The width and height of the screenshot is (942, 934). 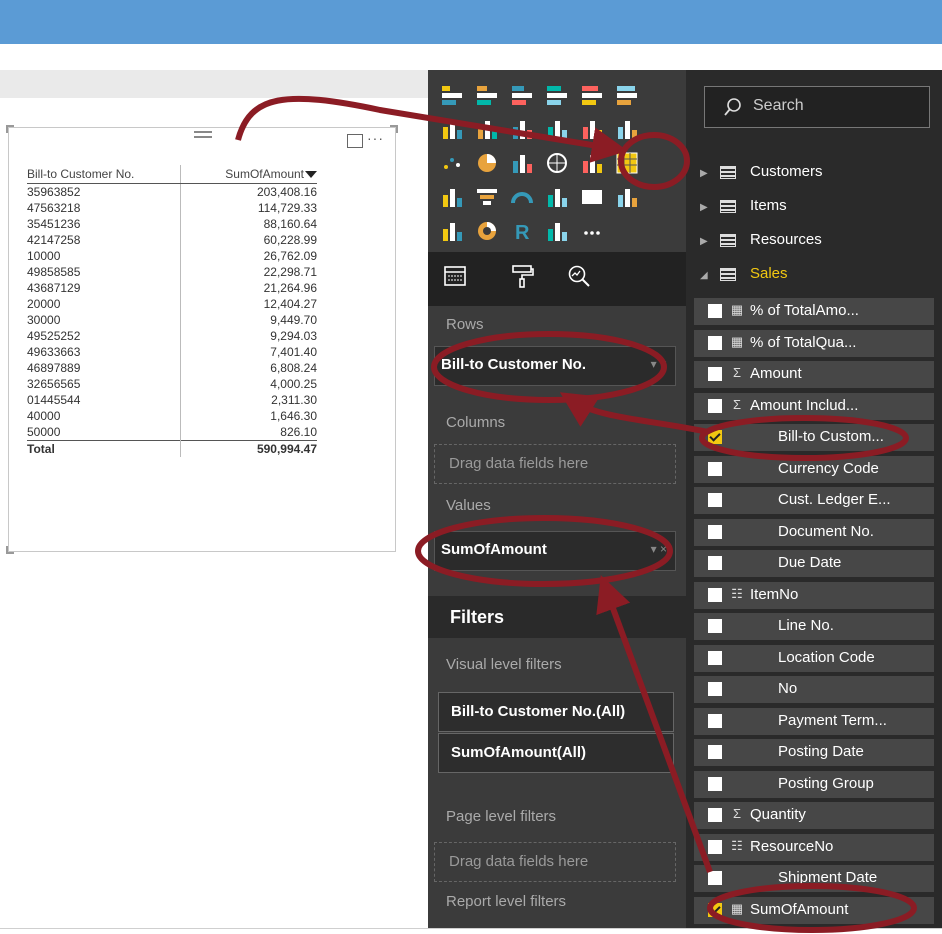 What do you see at coordinates (814, 878) in the screenshot?
I see `field-item: Shipment Date` at bounding box center [814, 878].